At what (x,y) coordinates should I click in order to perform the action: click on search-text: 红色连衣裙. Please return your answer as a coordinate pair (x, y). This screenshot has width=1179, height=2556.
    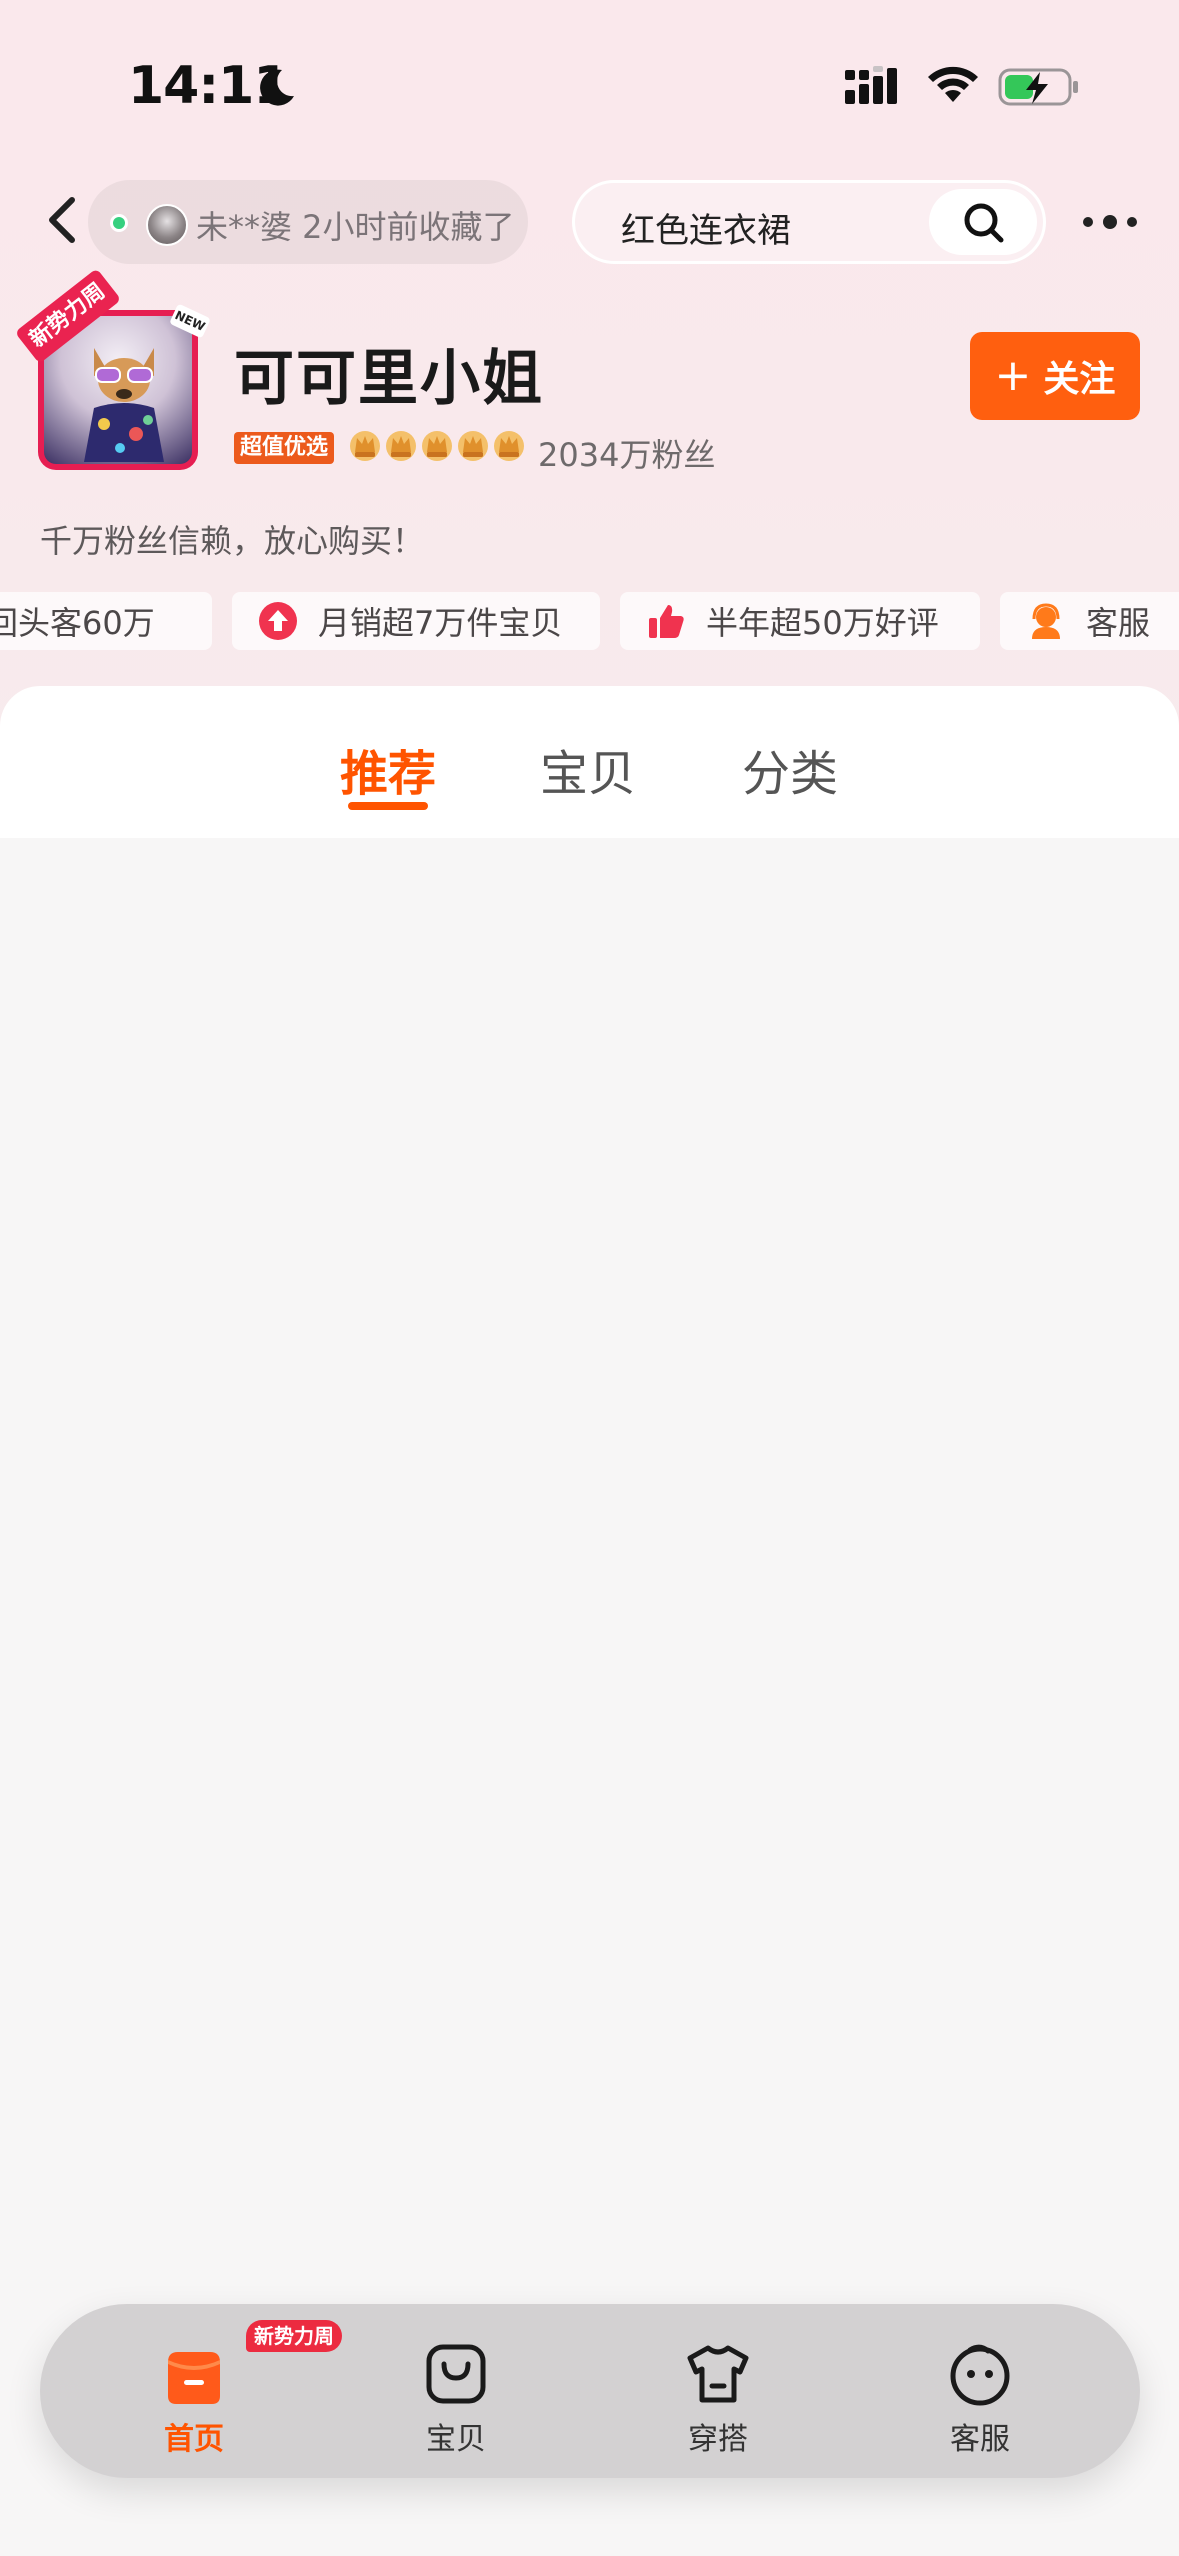
    Looking at the image, I should click on (706, 231).